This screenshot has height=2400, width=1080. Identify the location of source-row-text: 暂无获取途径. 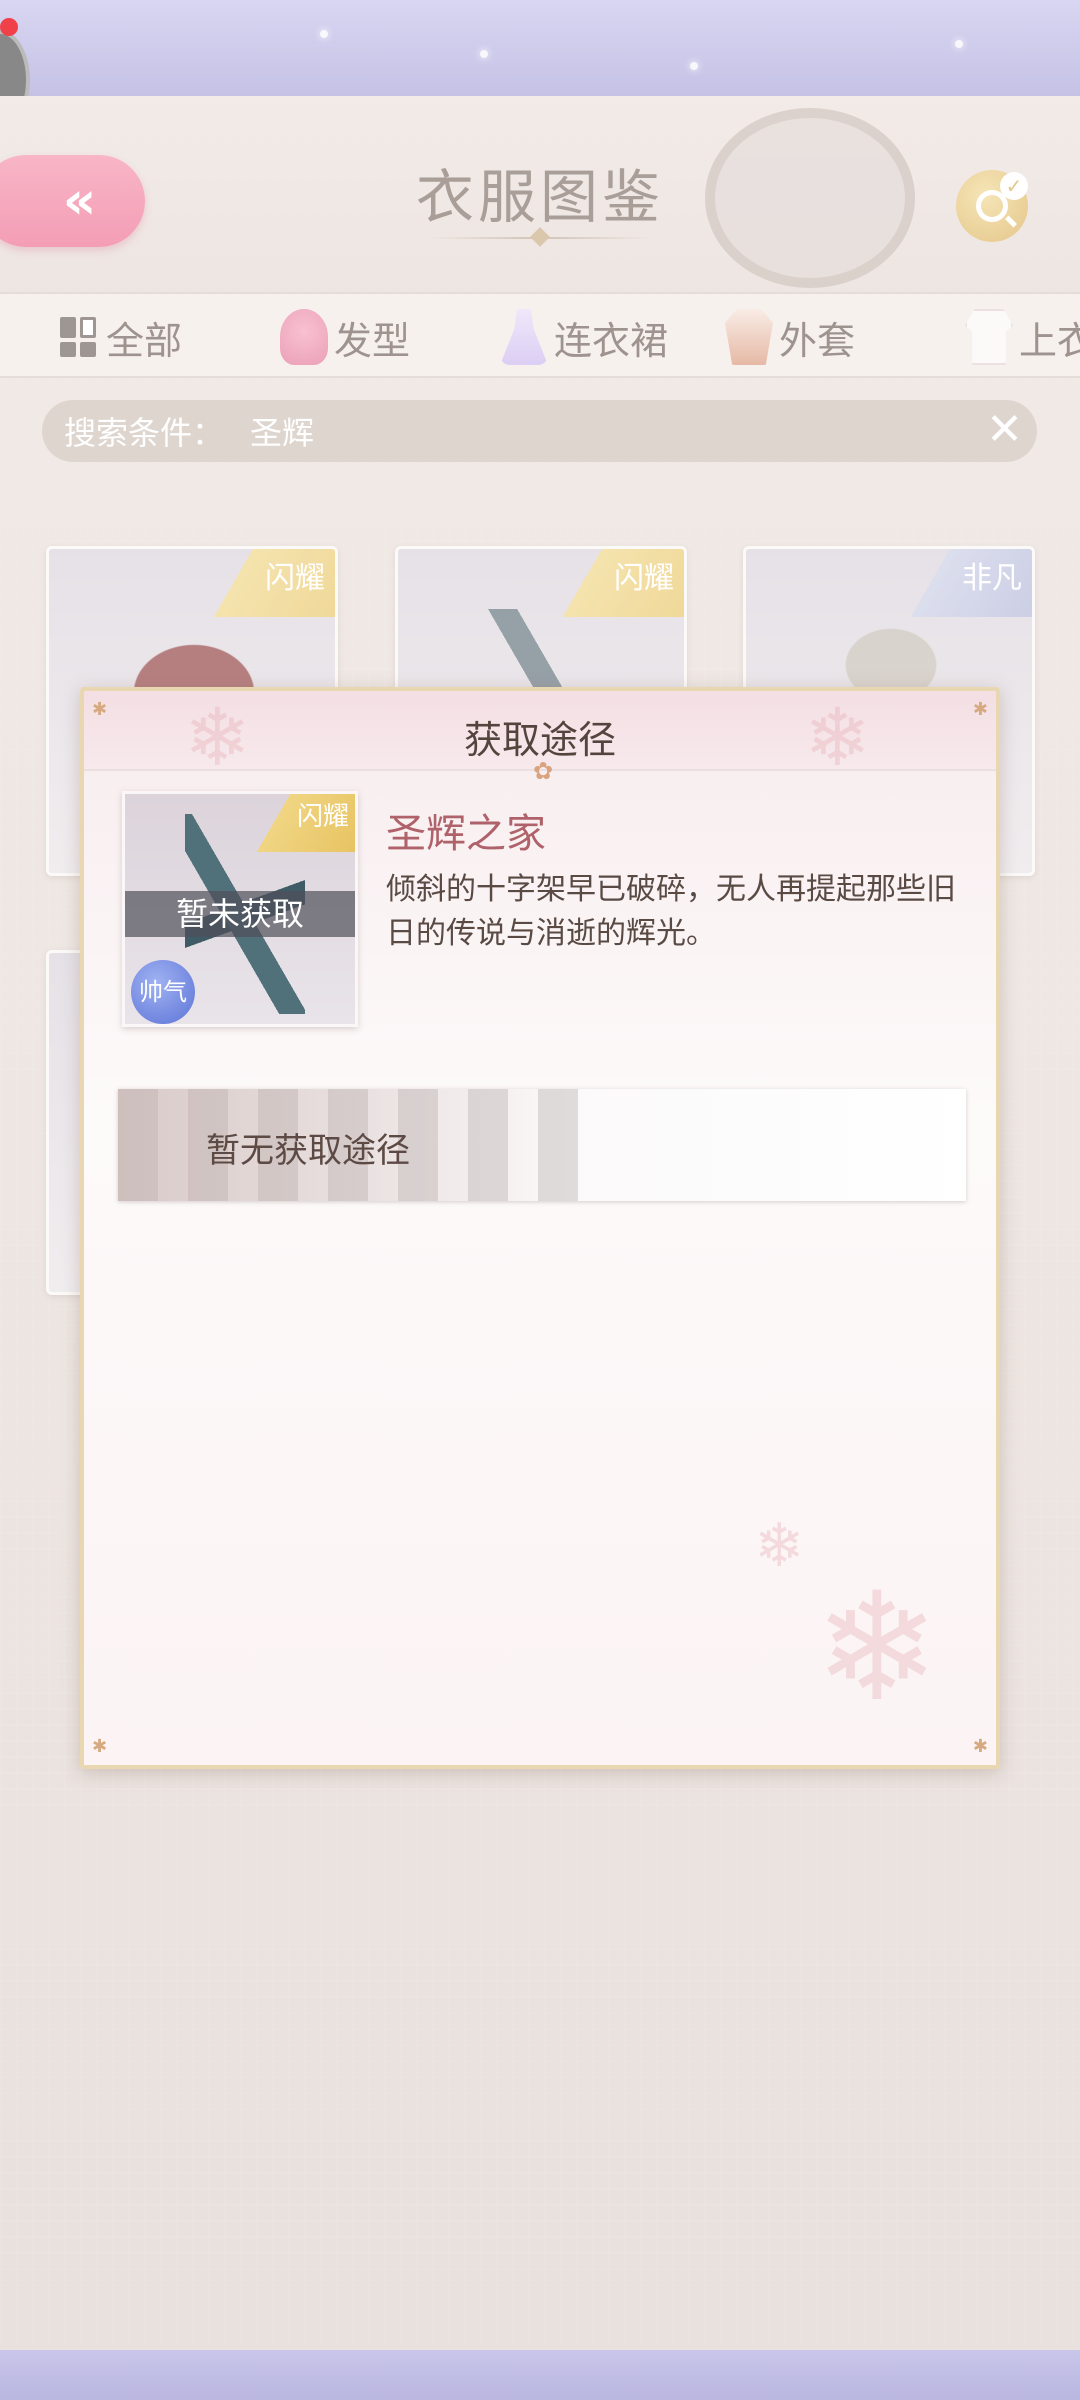
(308, 1151).